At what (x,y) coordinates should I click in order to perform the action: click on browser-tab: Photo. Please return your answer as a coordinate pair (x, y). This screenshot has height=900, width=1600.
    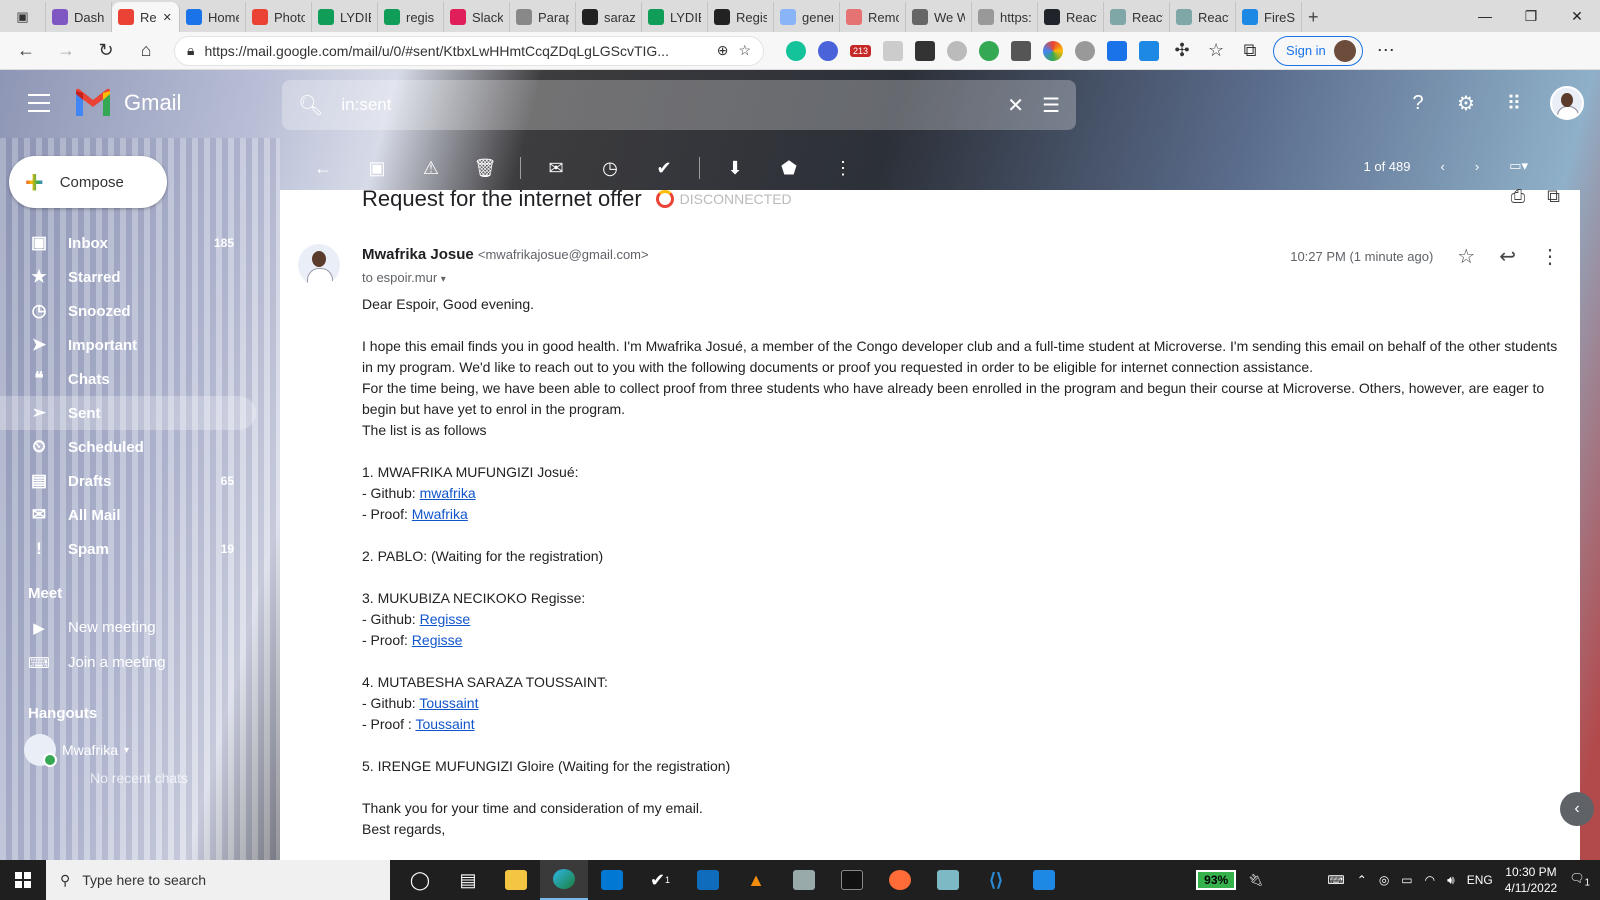
    Looking at the image, I should click on (279, 17).